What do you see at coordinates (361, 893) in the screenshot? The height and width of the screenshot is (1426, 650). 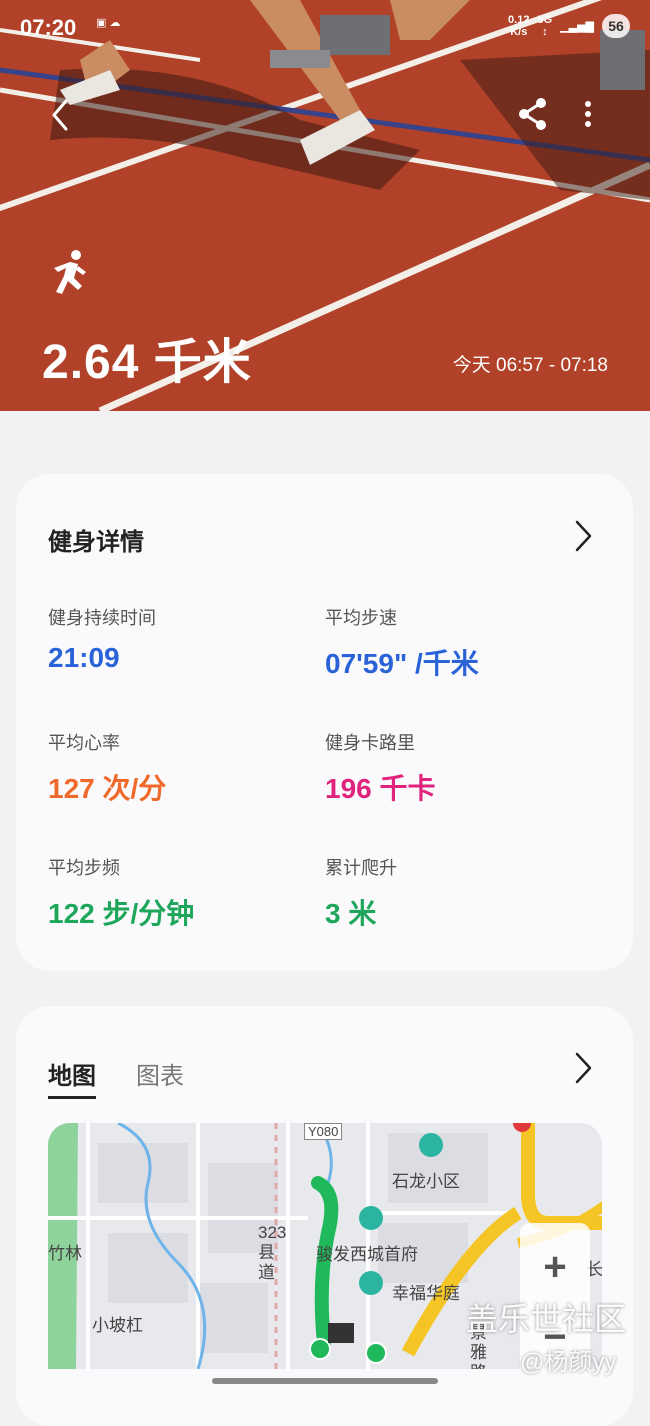 I see `metric-elevation-gain: 累计爬升 3 米` at bounding box center [361, 893].